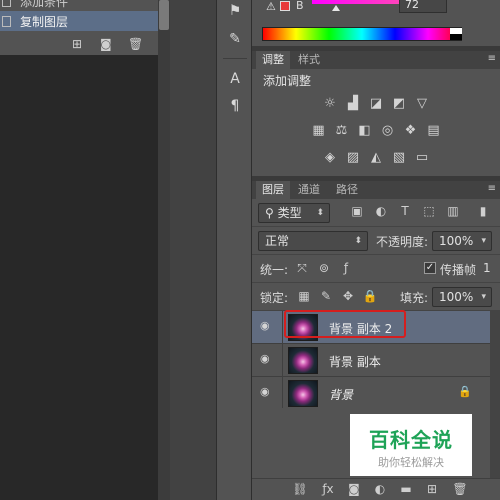  I want to click on photo-filter-icon: ◎, so click(387, 130).